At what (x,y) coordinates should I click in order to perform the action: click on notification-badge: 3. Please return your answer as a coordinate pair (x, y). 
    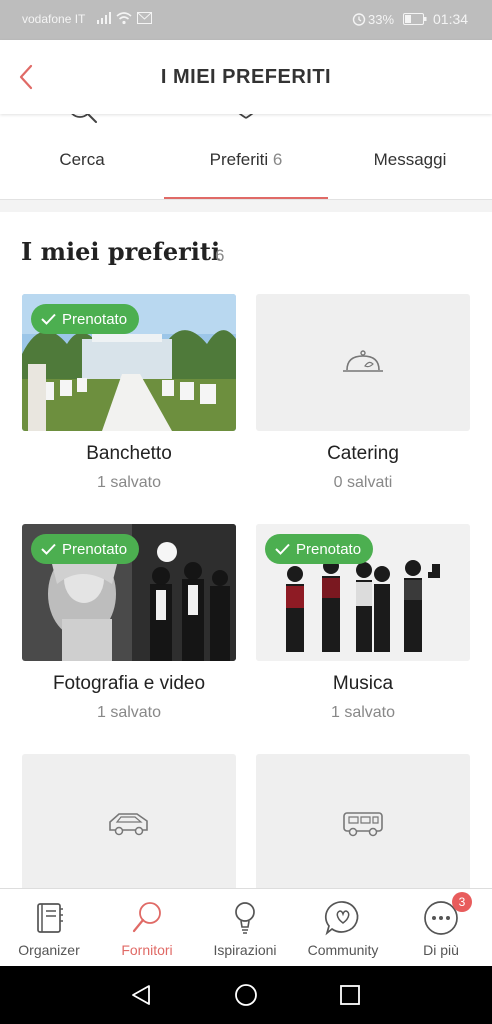
    Looking at the image, I should click on (462, 902).